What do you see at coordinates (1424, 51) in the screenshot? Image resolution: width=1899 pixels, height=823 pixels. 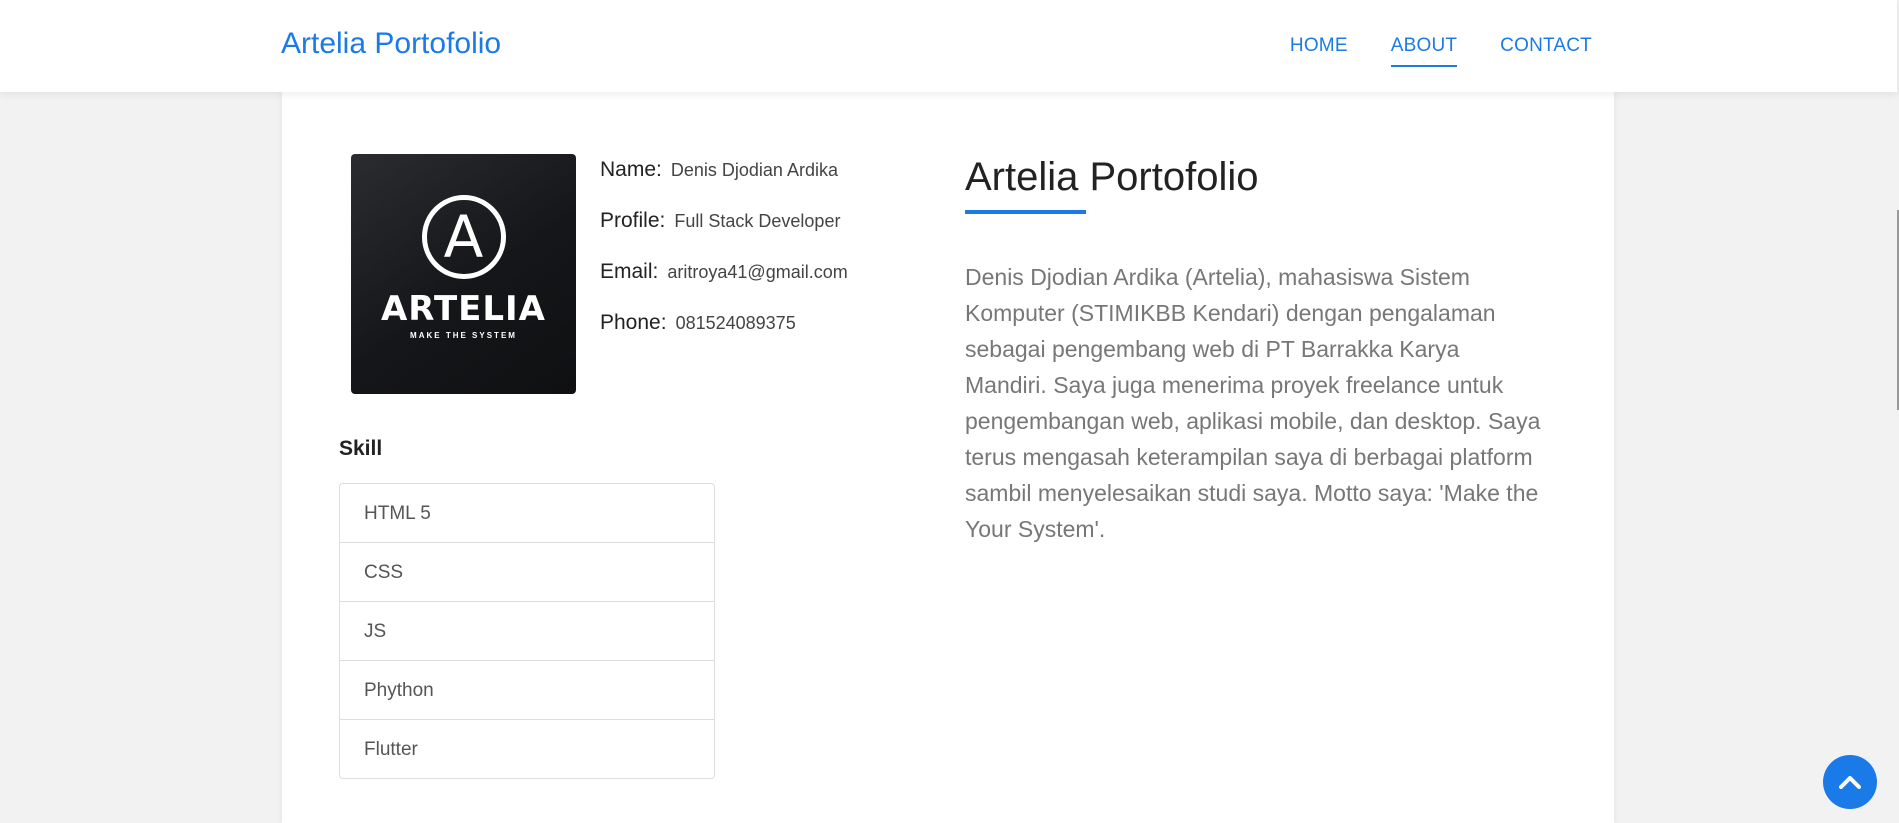 I see `nav-about: ABOUT` at bounding box center [1424, 51].